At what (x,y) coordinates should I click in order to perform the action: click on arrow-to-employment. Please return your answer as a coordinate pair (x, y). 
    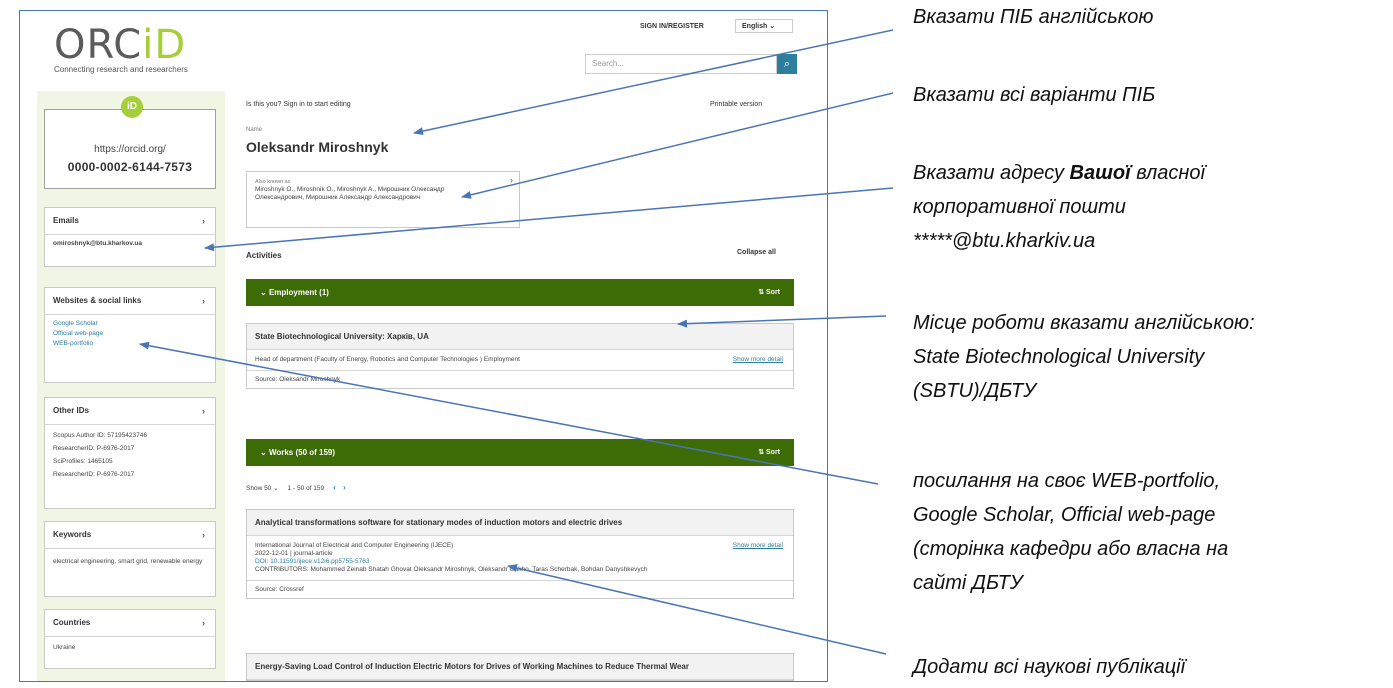
    Looking at the image, I should click on (782, 321).